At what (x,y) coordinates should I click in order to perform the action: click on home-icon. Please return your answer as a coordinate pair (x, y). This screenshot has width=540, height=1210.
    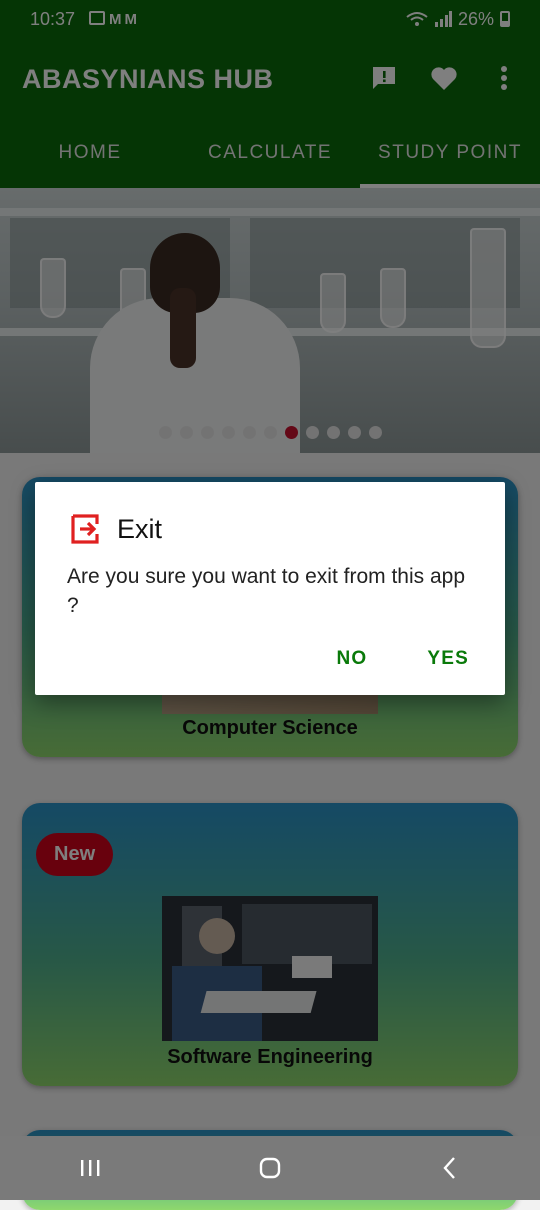
    Looking at the image, I should click on (270, 1168).